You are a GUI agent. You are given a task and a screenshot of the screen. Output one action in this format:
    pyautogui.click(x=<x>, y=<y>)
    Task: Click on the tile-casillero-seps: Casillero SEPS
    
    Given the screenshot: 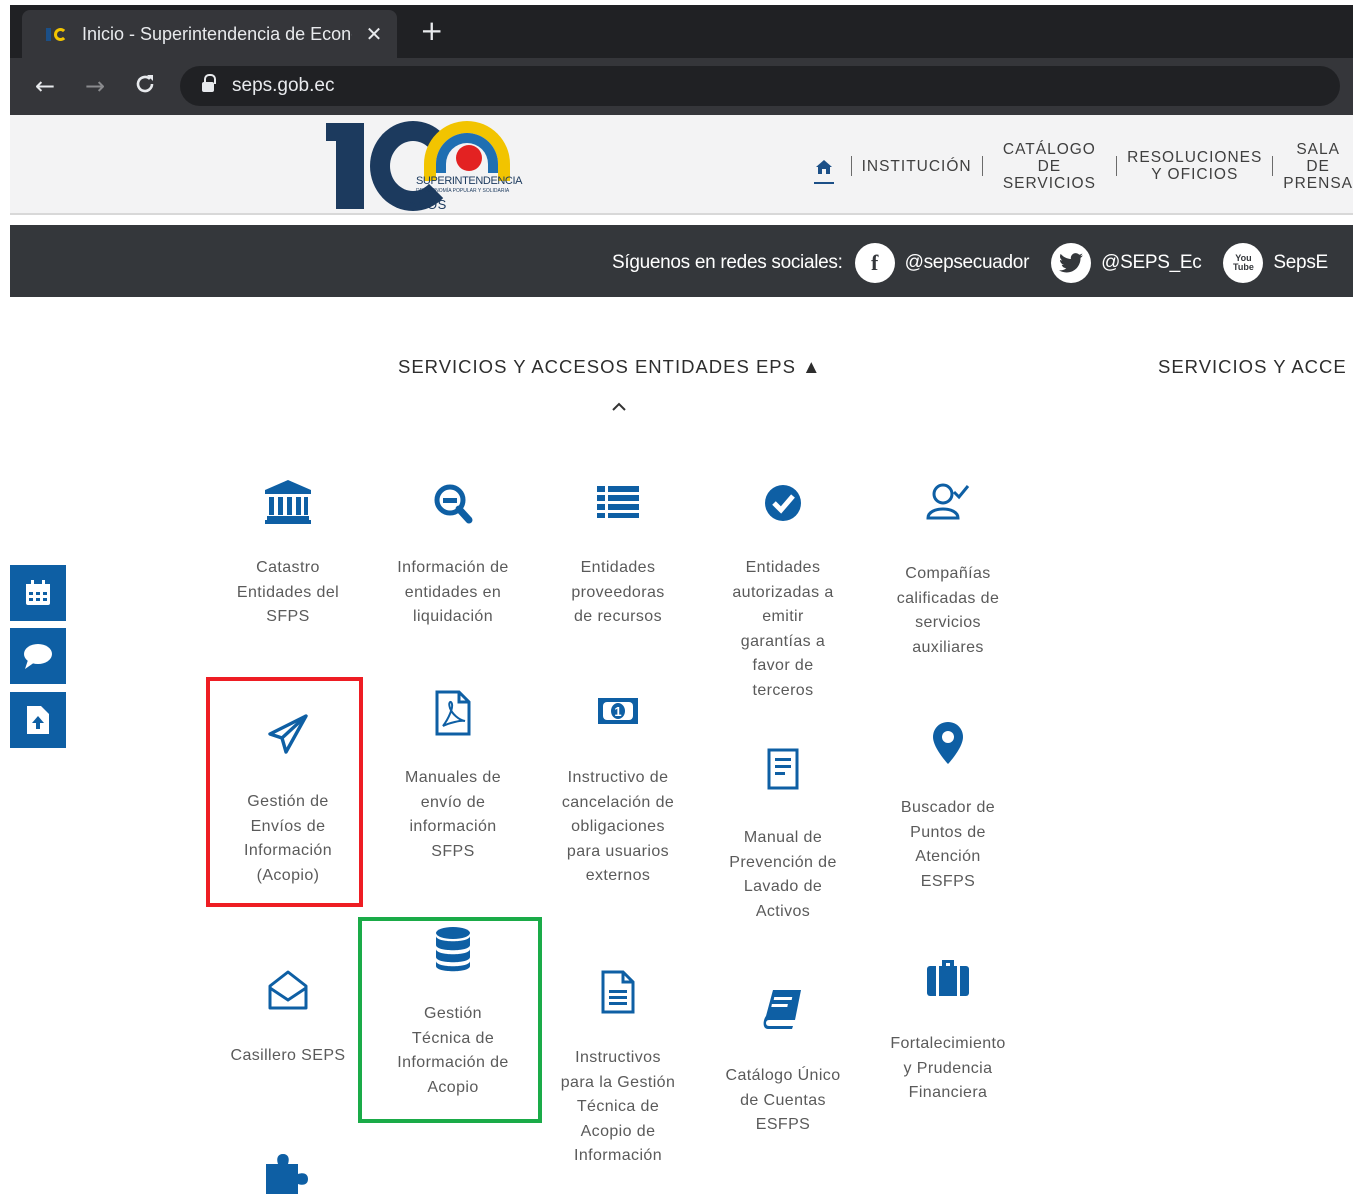 What is the action you would take?
    pyautogui.click(x=288, y=1018)
    